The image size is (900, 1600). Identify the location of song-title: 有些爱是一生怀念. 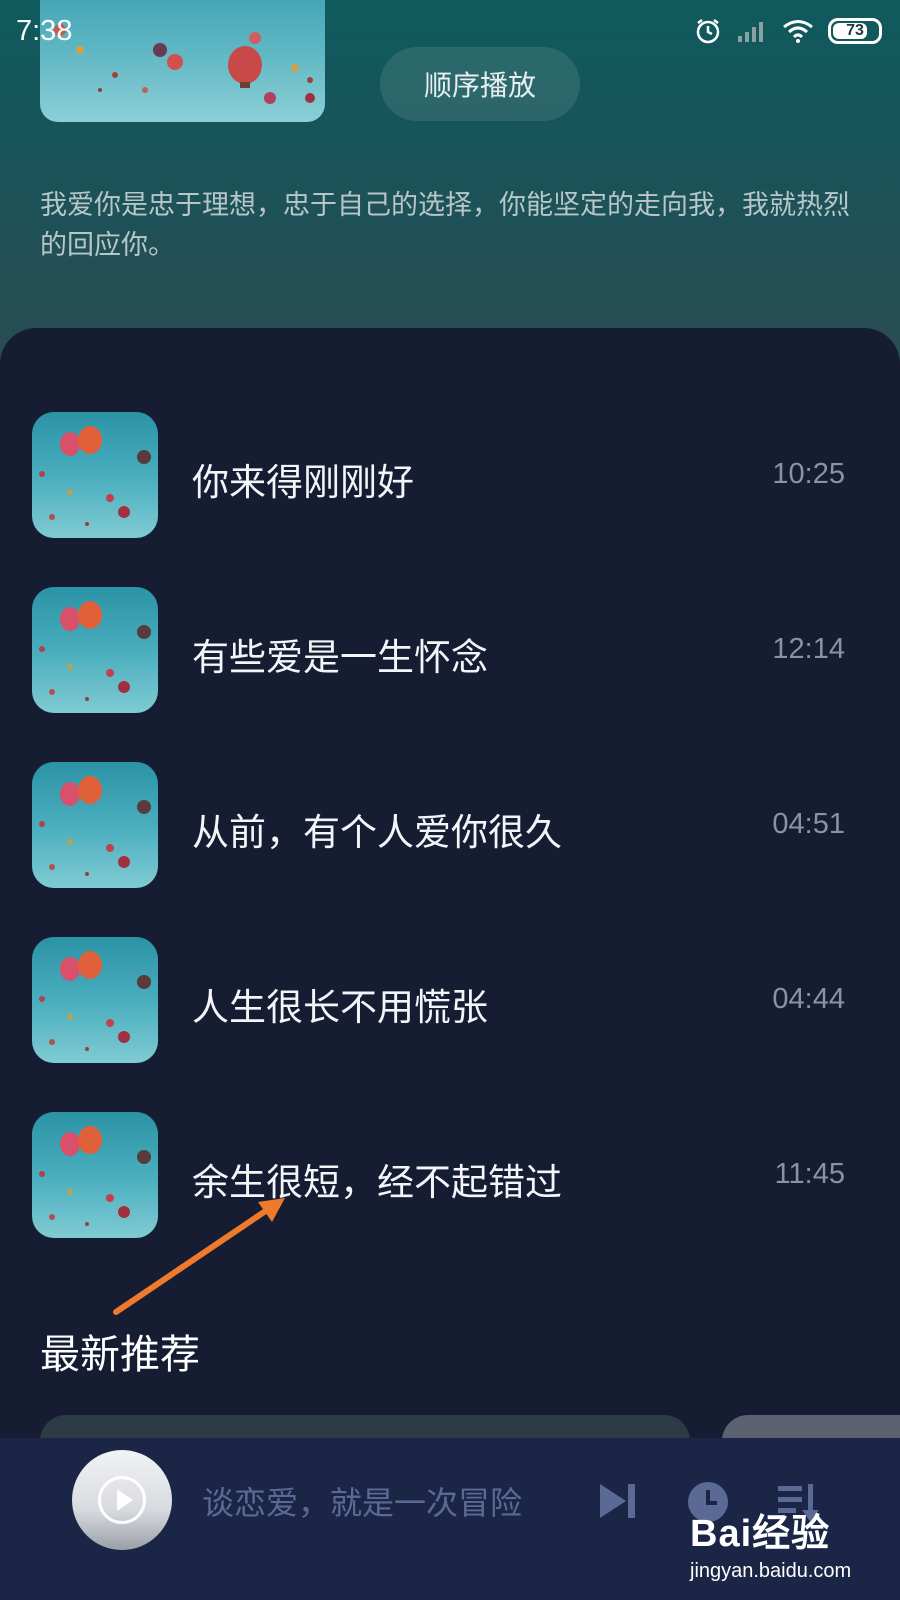
(340, 657).